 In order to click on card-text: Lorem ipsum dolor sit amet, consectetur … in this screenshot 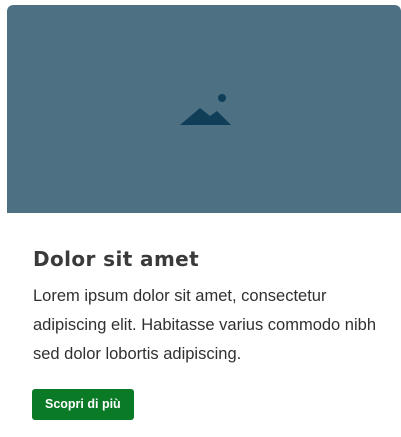, I will do `click(205, 325)`.